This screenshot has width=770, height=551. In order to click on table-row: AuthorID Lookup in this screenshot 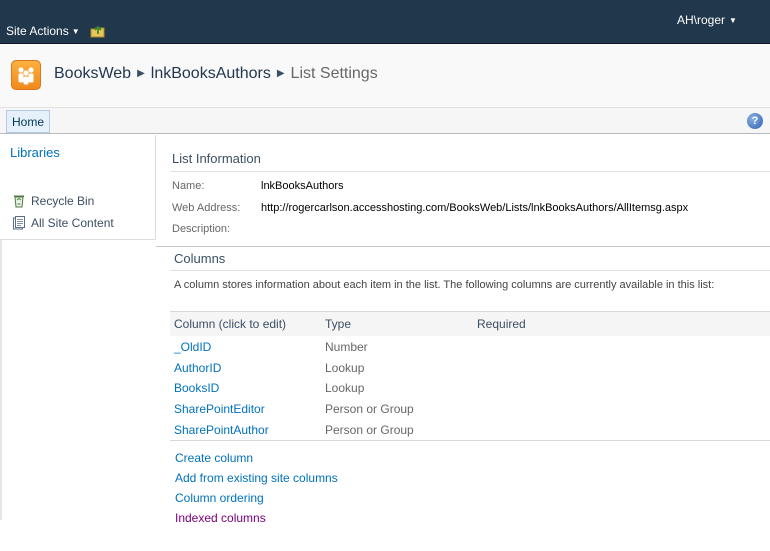, I will do `click(470, 368)`.